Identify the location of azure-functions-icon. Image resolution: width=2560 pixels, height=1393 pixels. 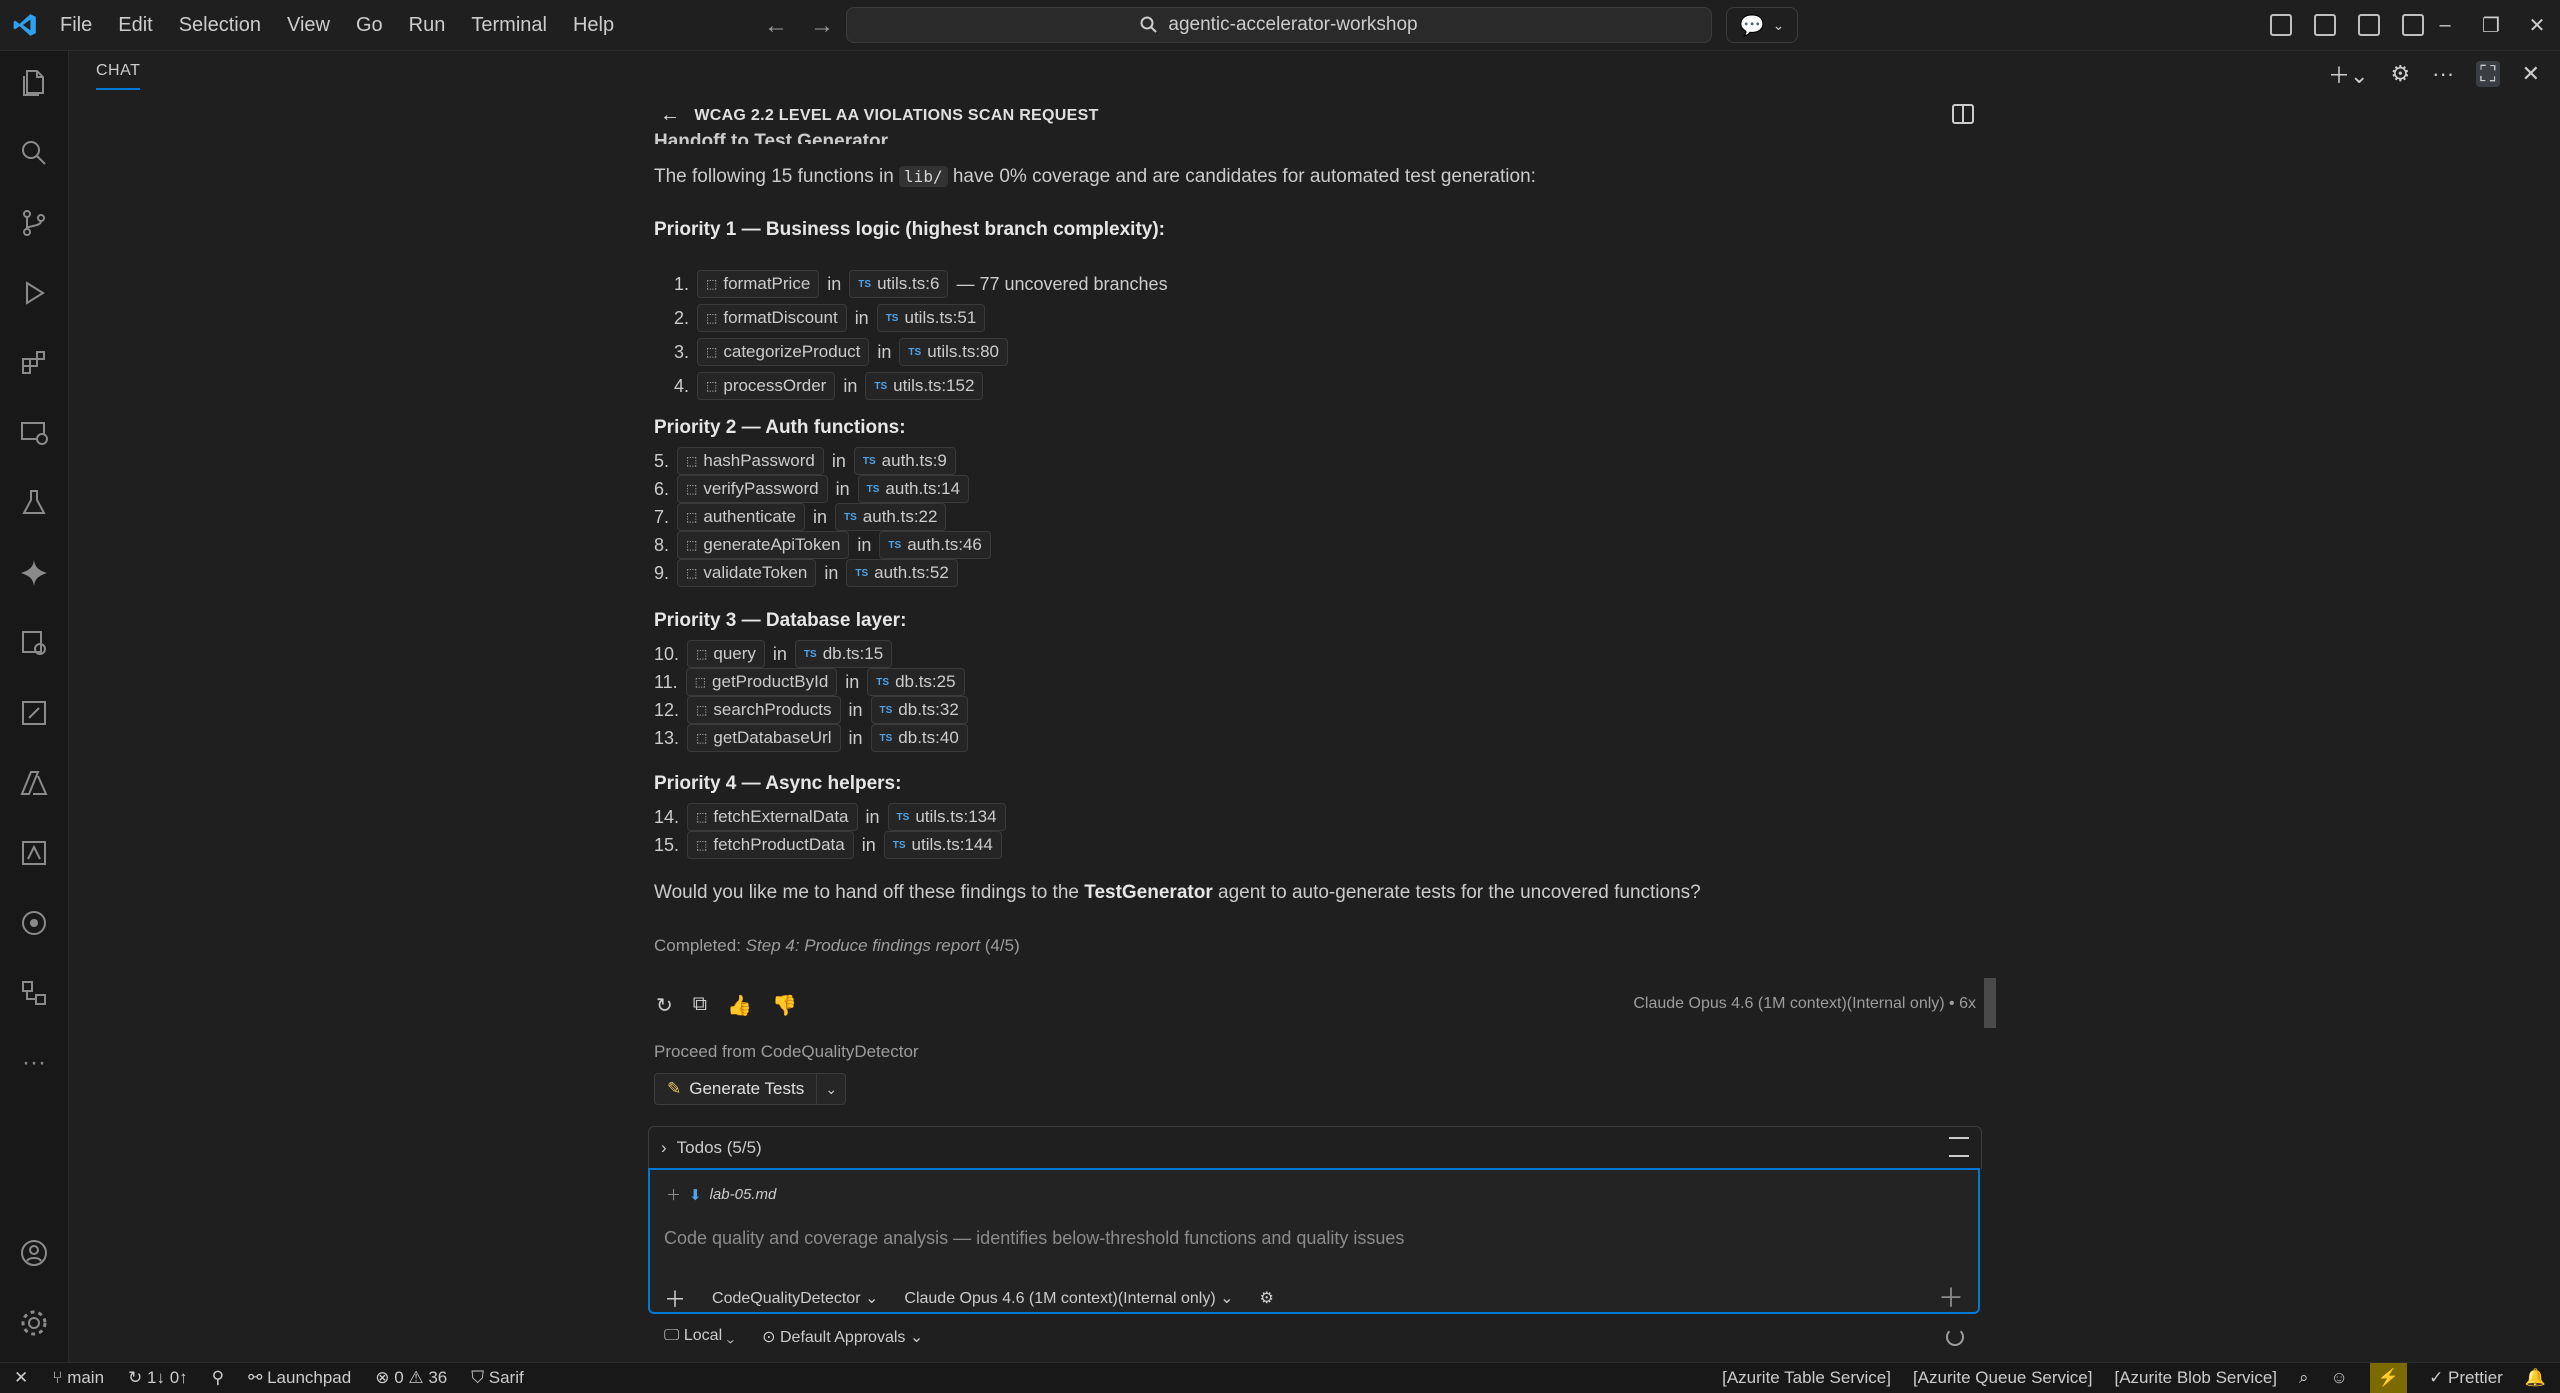
(34, 713).